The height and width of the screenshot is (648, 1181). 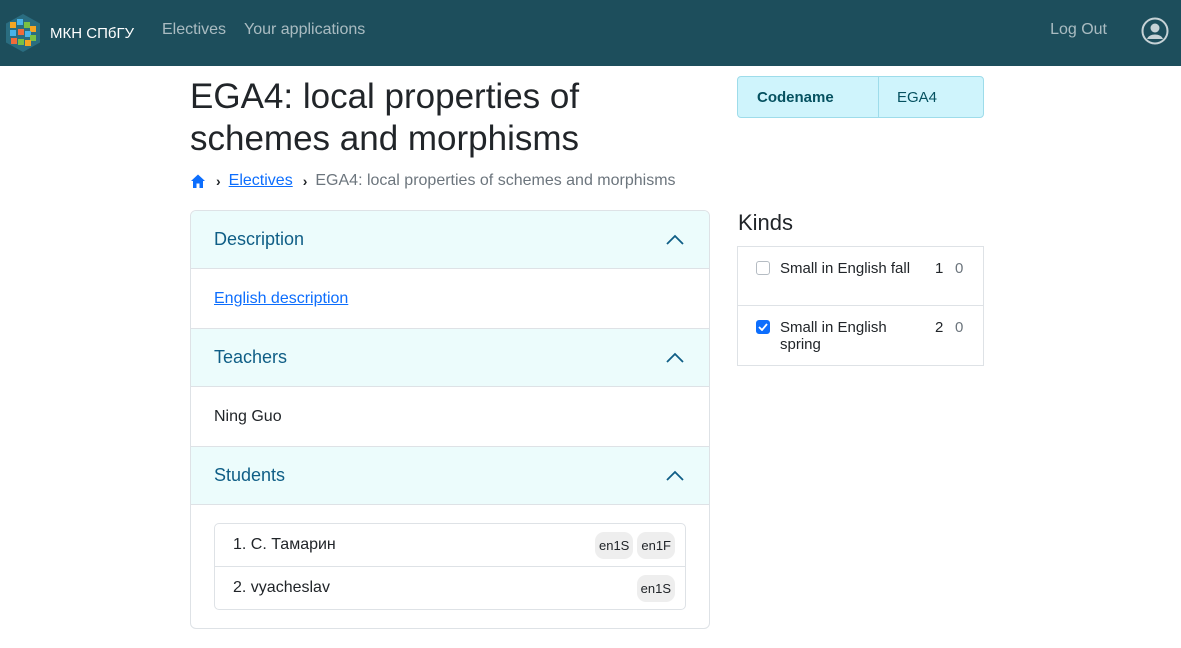 What do you see at coordinates (939, 327) in the screenshot?
I see `kind-count: 2` at bounding box center [939, 327].